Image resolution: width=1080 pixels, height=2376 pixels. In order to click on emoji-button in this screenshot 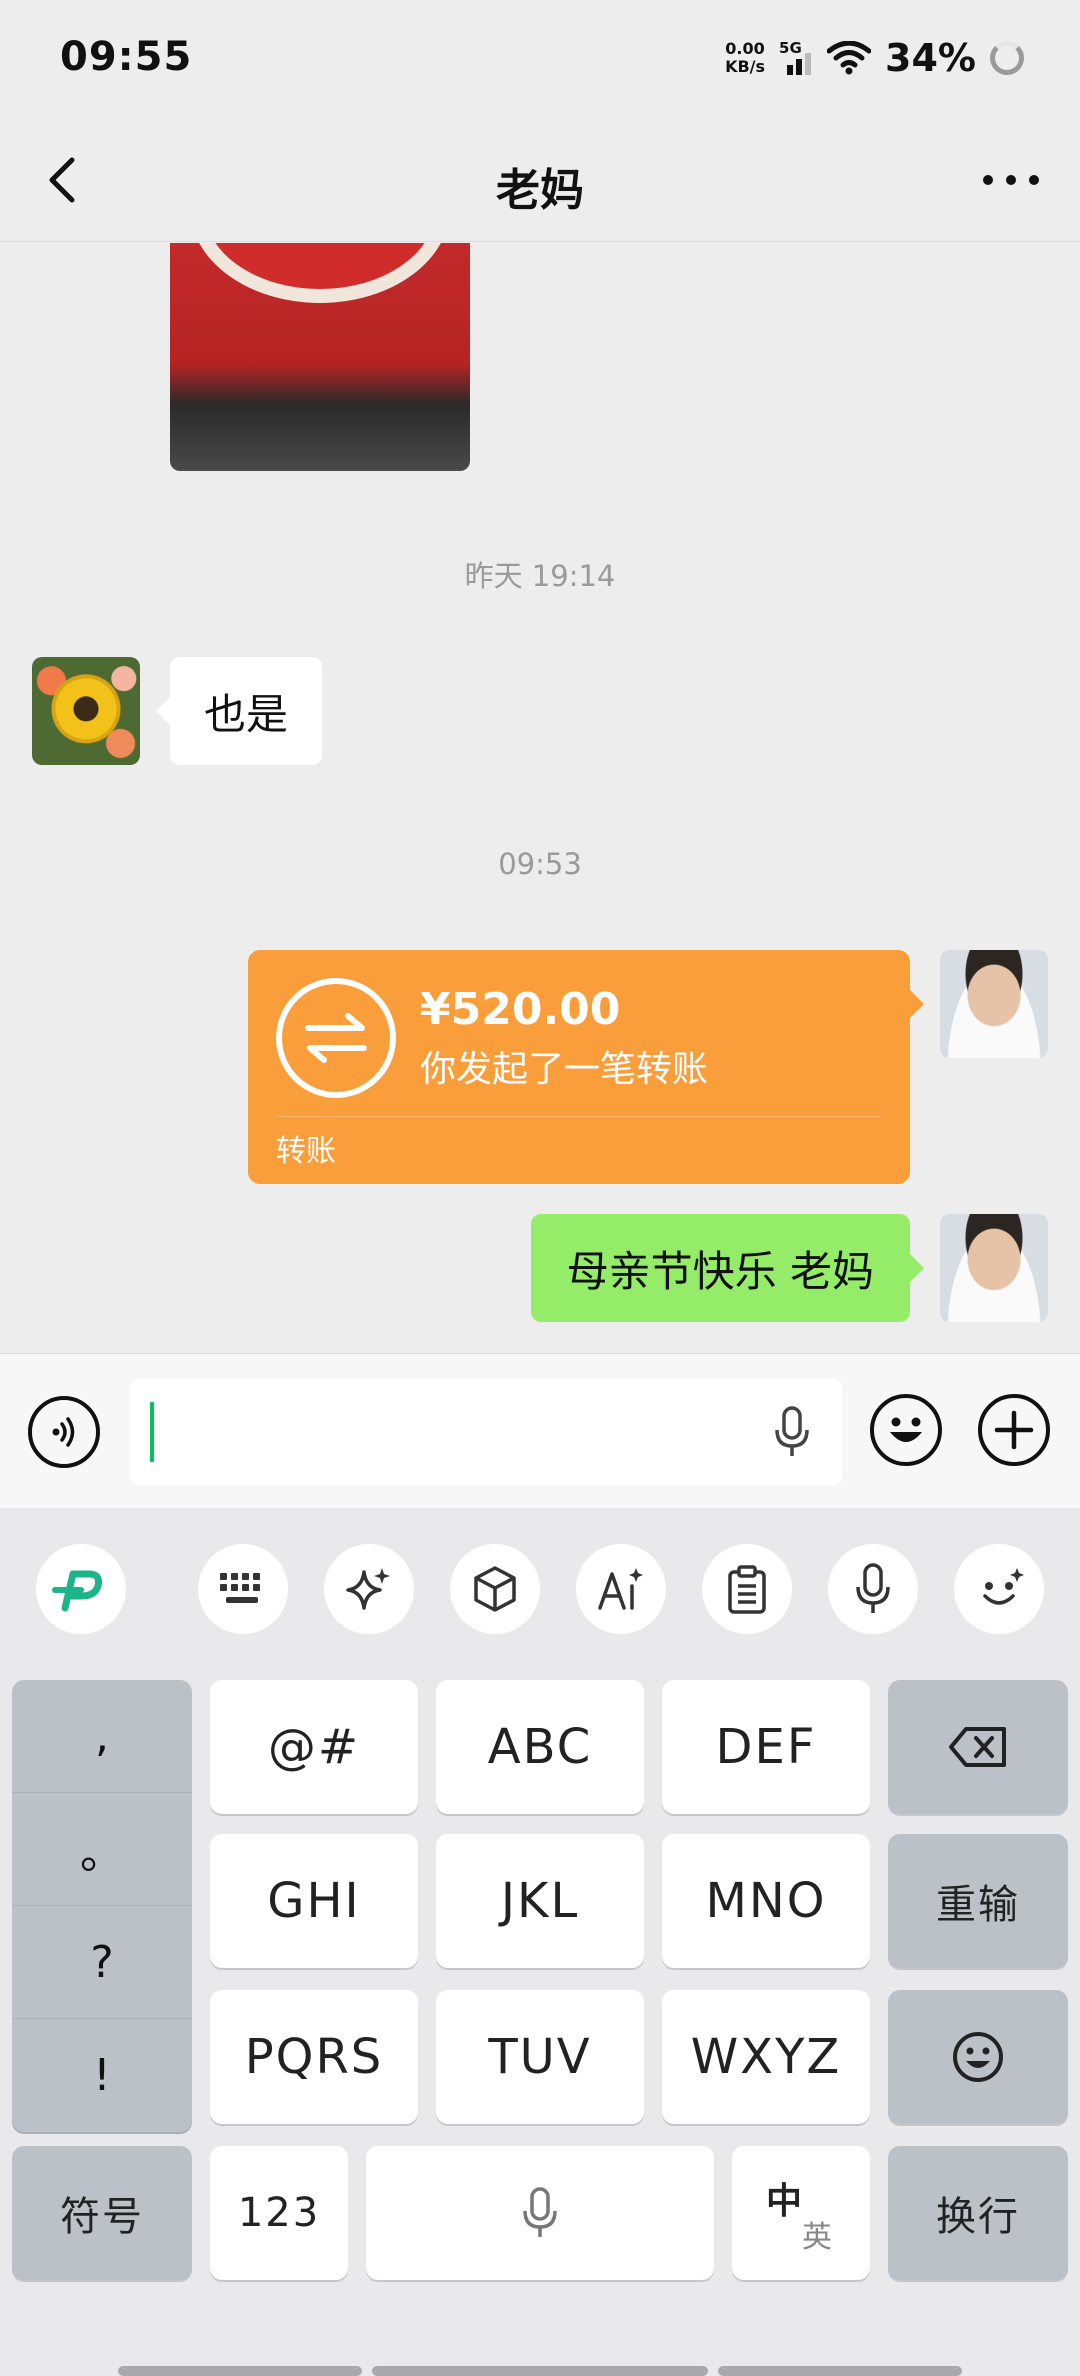, I will do `click(906, 1430)`.